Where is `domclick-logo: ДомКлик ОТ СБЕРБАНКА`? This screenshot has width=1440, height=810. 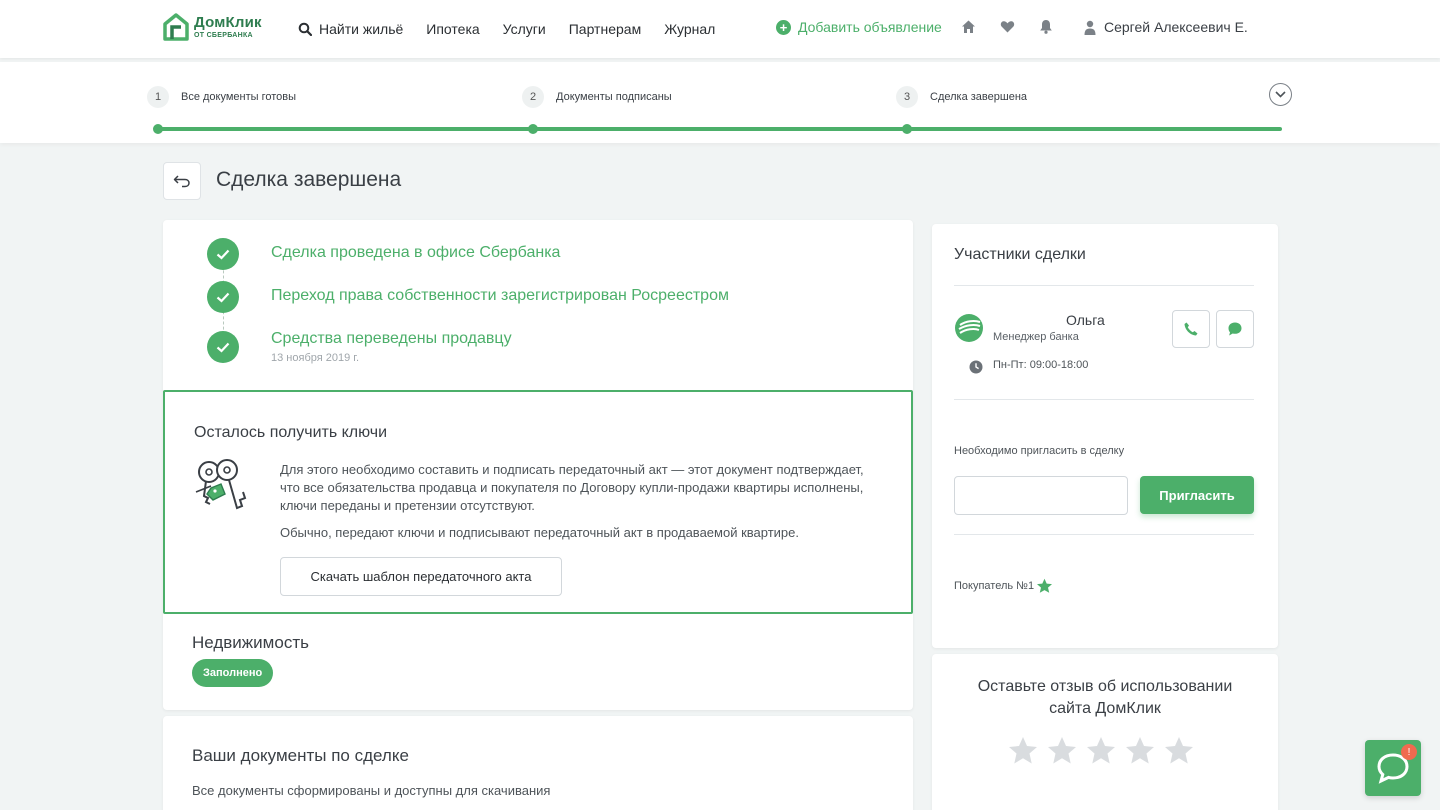
domclick-logo: ДомКлик ОТ СБЕРБАНКА is located at coordinates (212, 27).